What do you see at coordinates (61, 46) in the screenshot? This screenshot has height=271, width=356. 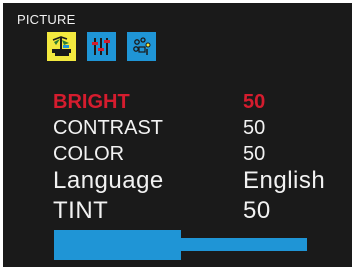 I see `picture-icon` at bounding box center [61, 46].